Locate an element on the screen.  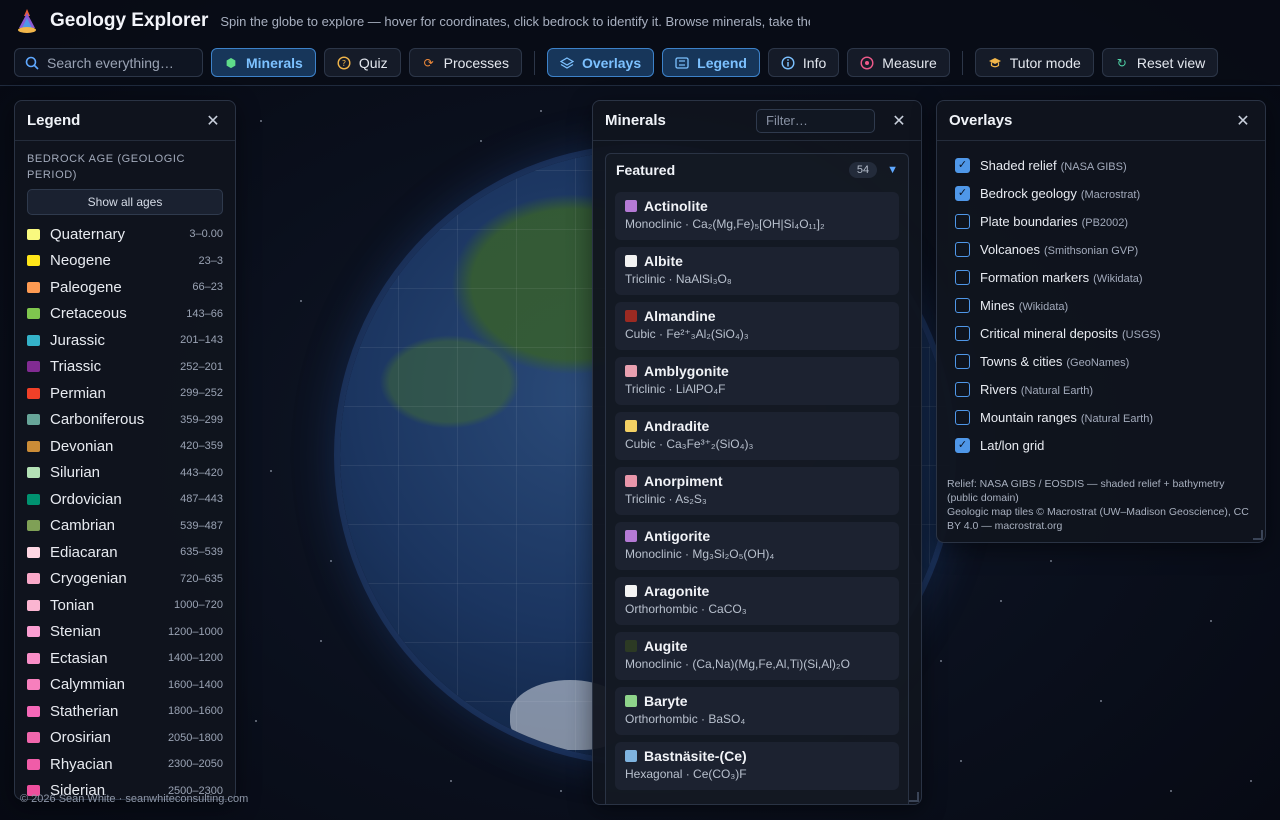
legend-row: Silurian 443–420 is located at coordinates (125, 473).